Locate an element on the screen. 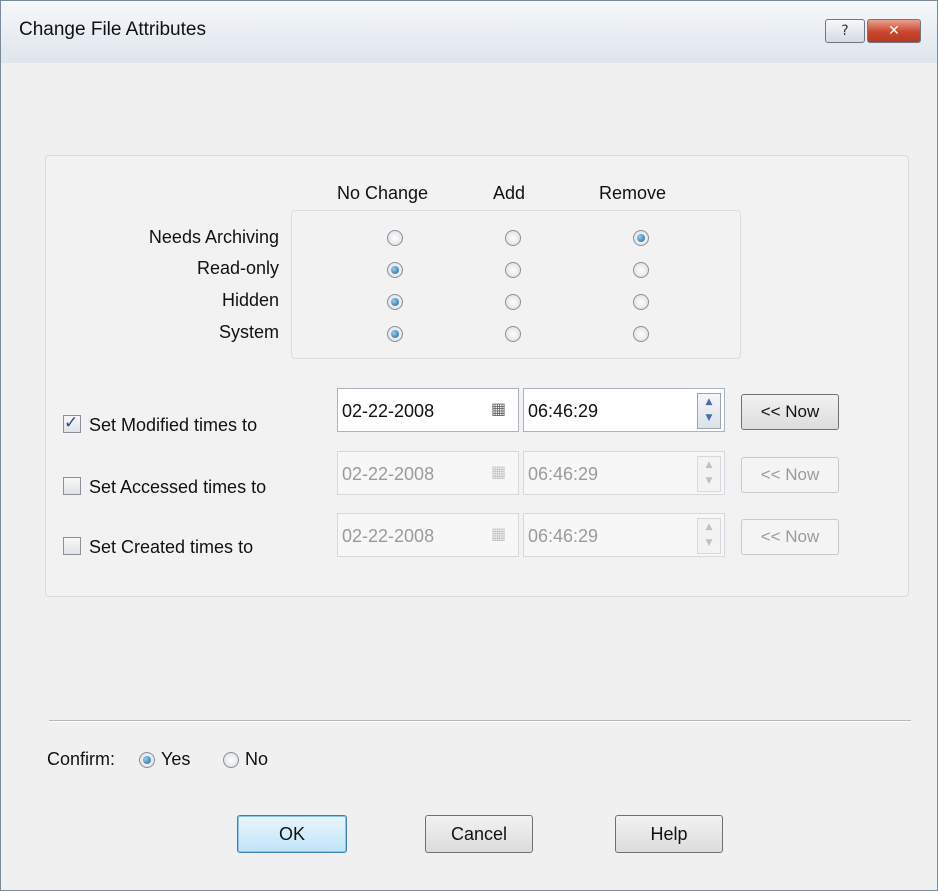 This screenshot has width=938, height=891. created-date-value: 02-22-2008 is located at coordinates (388, 536).